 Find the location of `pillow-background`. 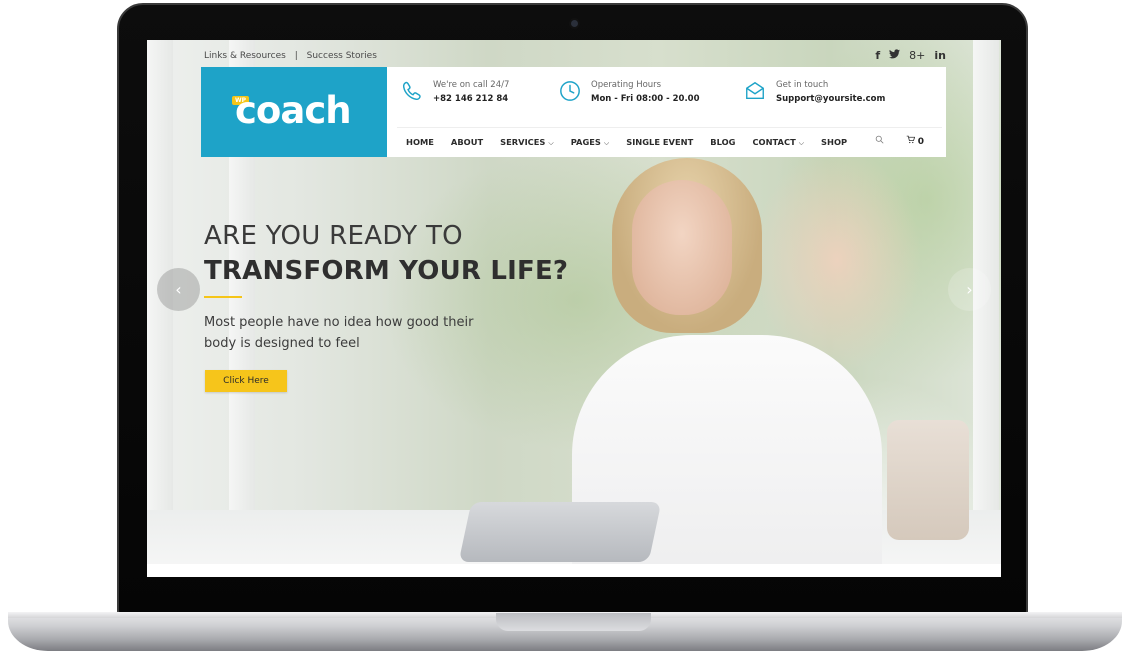

pillow-background is located at coordinates (928, 480).